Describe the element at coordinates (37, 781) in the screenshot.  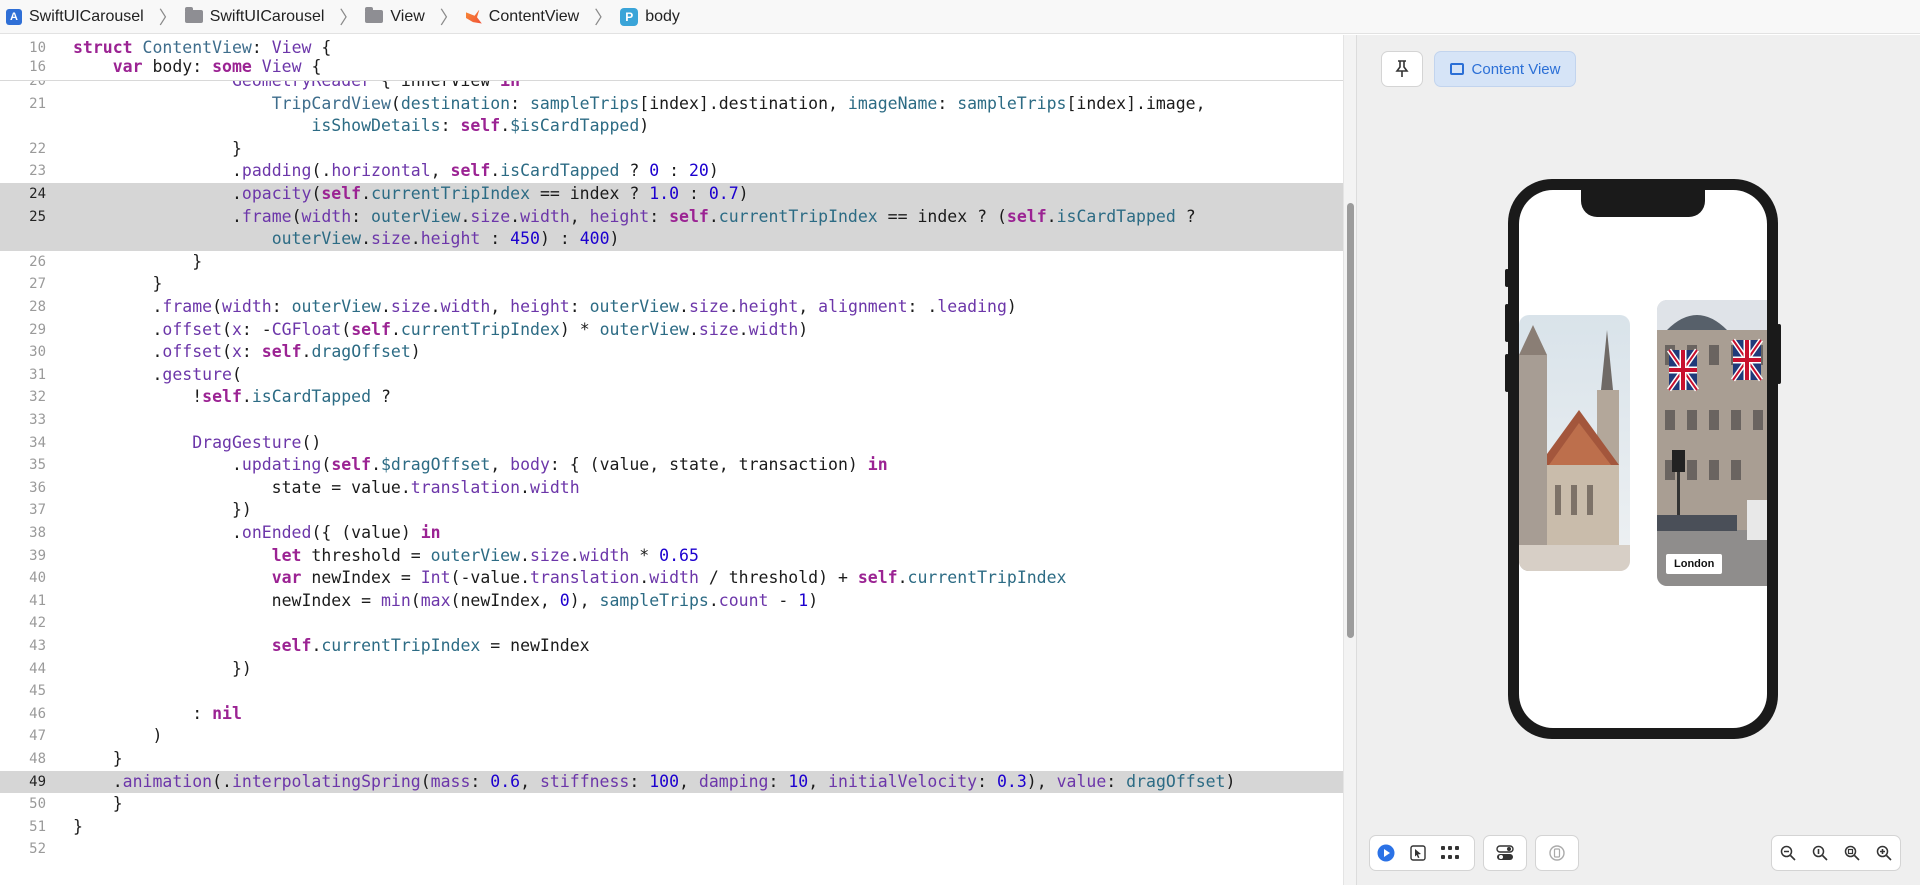
I see `line-number: 49` at that location.